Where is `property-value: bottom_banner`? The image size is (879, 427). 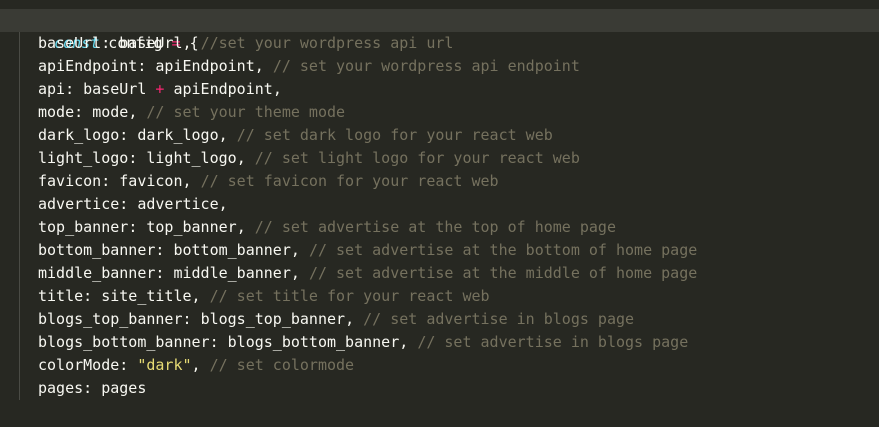 property-value: bottom_banner is located at coordinates (232, 250).